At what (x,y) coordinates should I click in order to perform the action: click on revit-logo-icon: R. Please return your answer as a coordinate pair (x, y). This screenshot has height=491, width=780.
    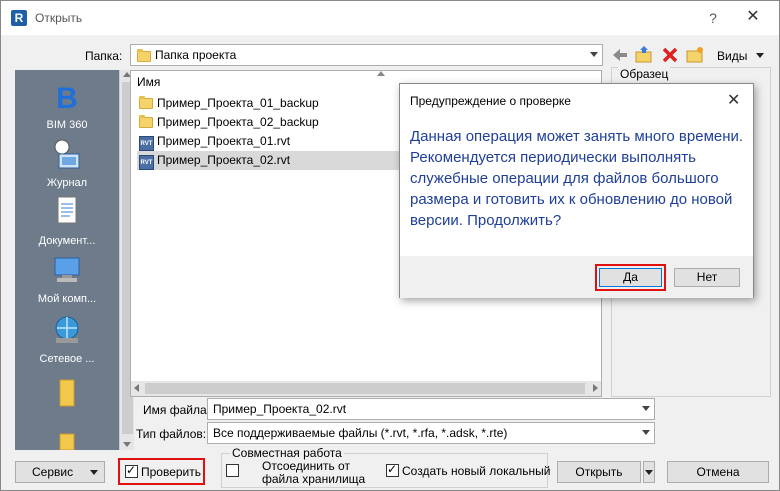
    Looking at the image, I should click on (19, 18).